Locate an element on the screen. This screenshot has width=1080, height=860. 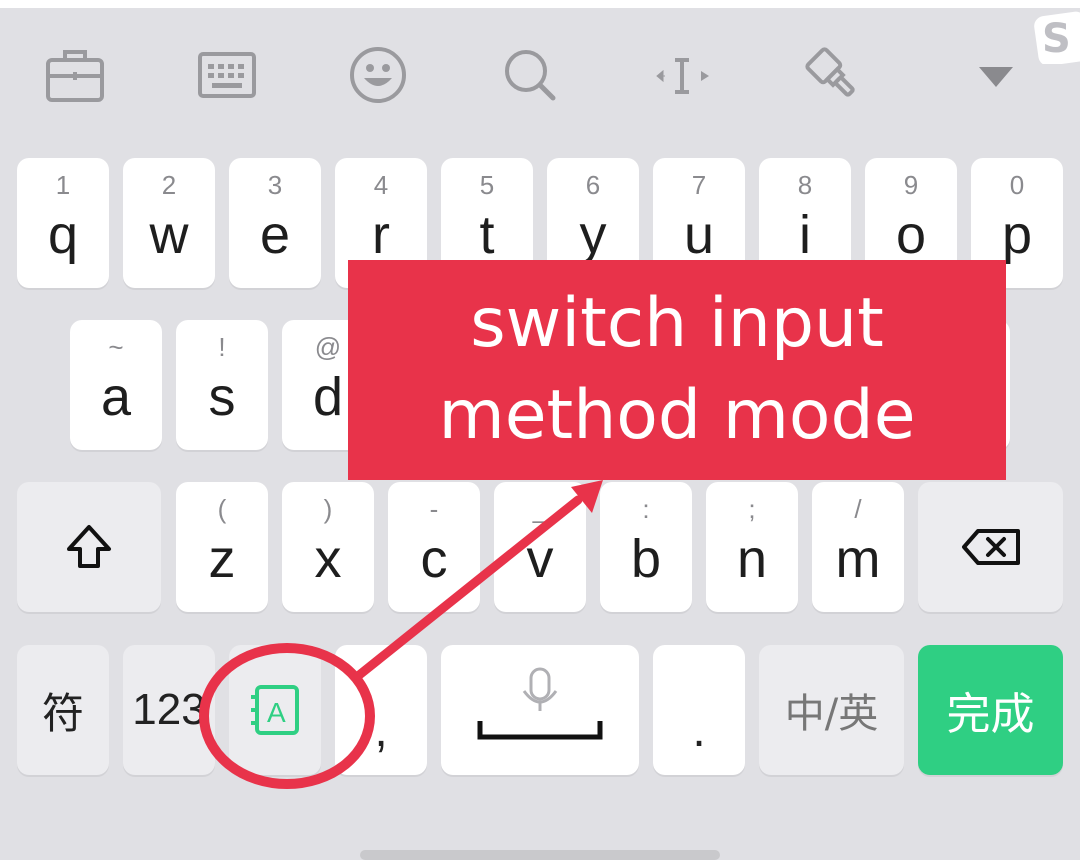
home-indicator is located at coordinates (540, 855).